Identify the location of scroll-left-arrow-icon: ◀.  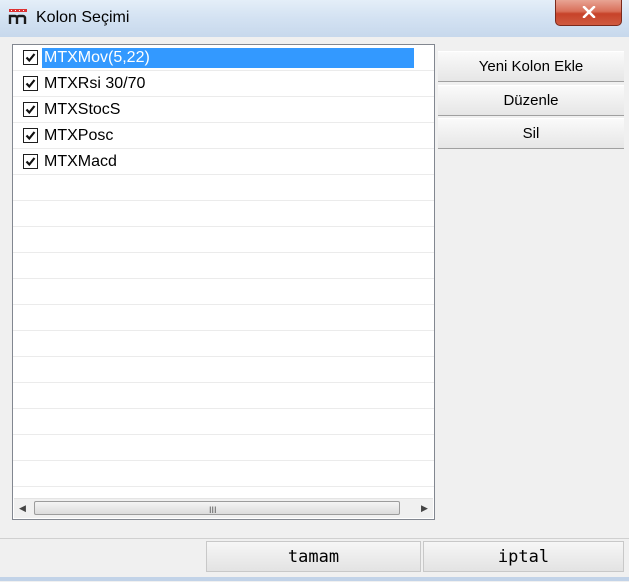
(22, 508).